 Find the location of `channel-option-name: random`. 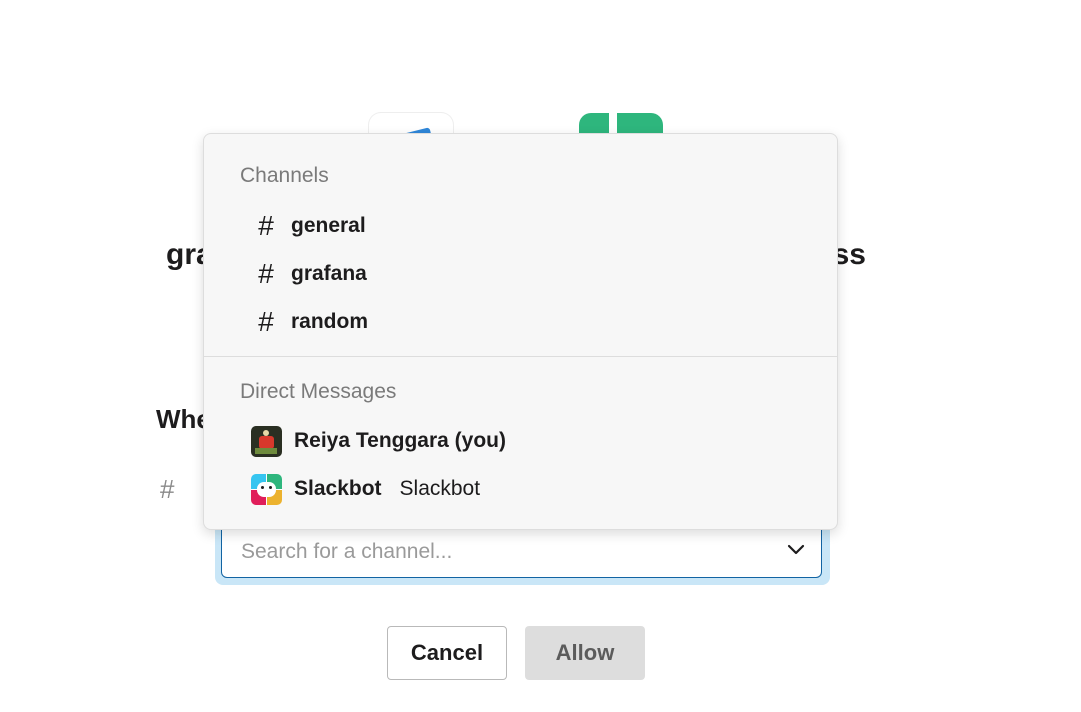

channel-option-name: random is located at coordinates (330, 321).